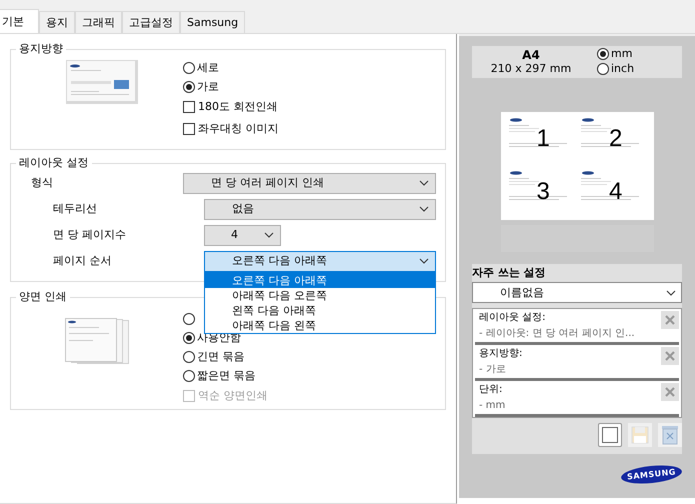 The image size is (695, 504). Describe the element at coordinates (492, 406) in the screenshot. I see `setting-value: - mm` at that location.